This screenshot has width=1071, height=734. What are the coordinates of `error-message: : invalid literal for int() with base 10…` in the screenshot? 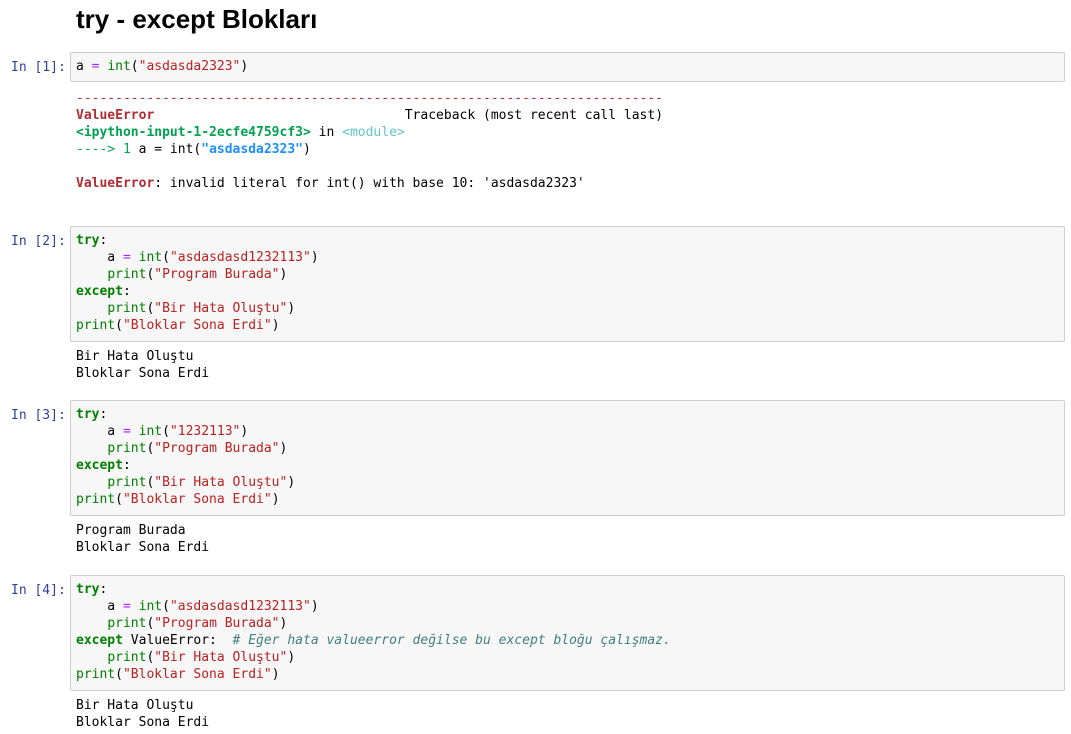 It's located at (369, 183).